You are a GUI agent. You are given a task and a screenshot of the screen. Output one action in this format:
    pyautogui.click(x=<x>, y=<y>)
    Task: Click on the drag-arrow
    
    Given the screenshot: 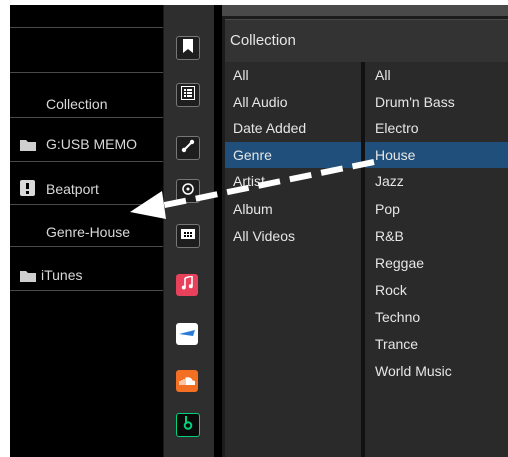 What is the action you would take?
    pyautogui.click(x=252, y=189)
    